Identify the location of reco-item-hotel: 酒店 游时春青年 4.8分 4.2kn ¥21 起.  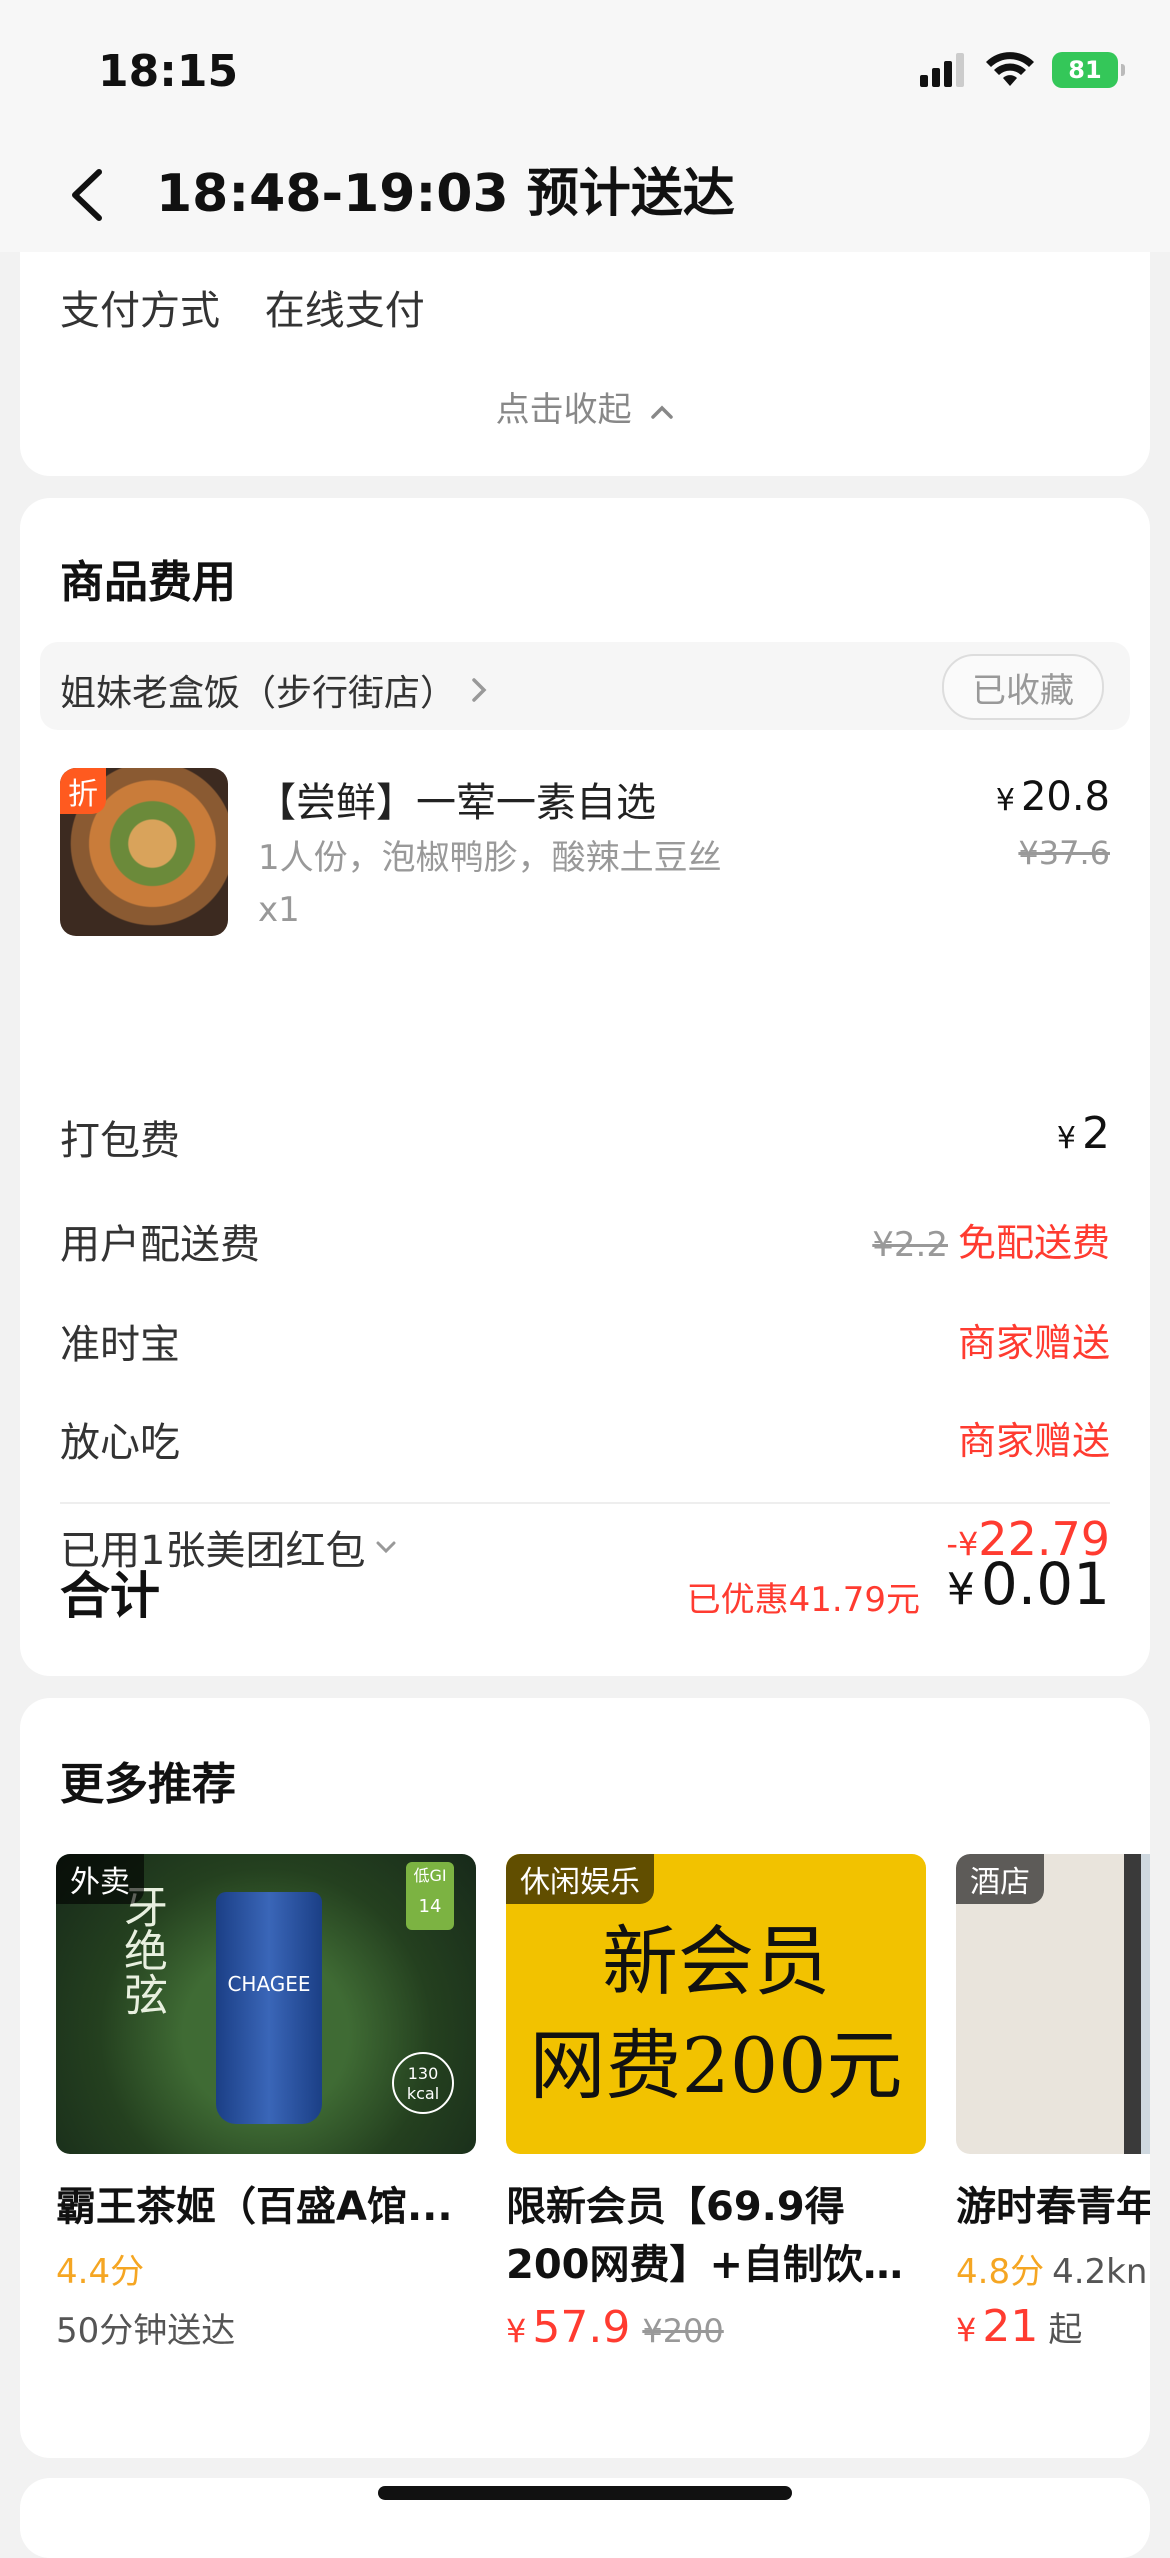
(1053, 2103).